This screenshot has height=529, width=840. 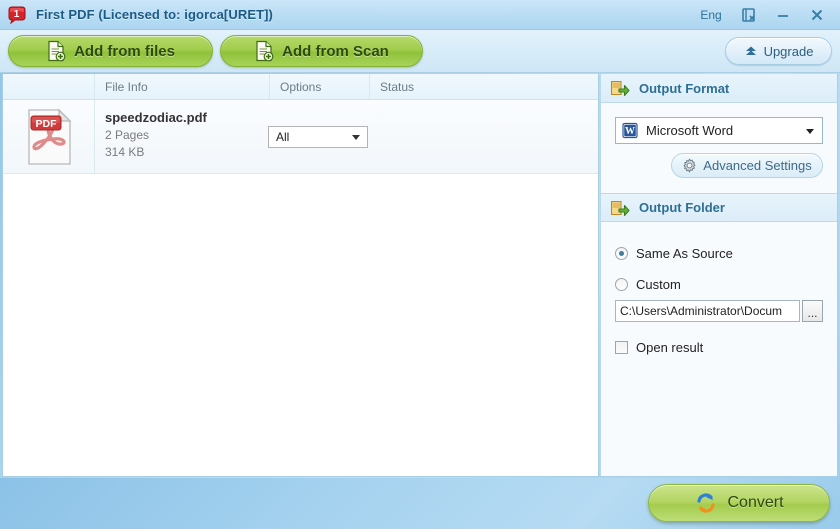 I want to click on advanced-settings-button: Advanced Settings, so click(x=747, y=165).